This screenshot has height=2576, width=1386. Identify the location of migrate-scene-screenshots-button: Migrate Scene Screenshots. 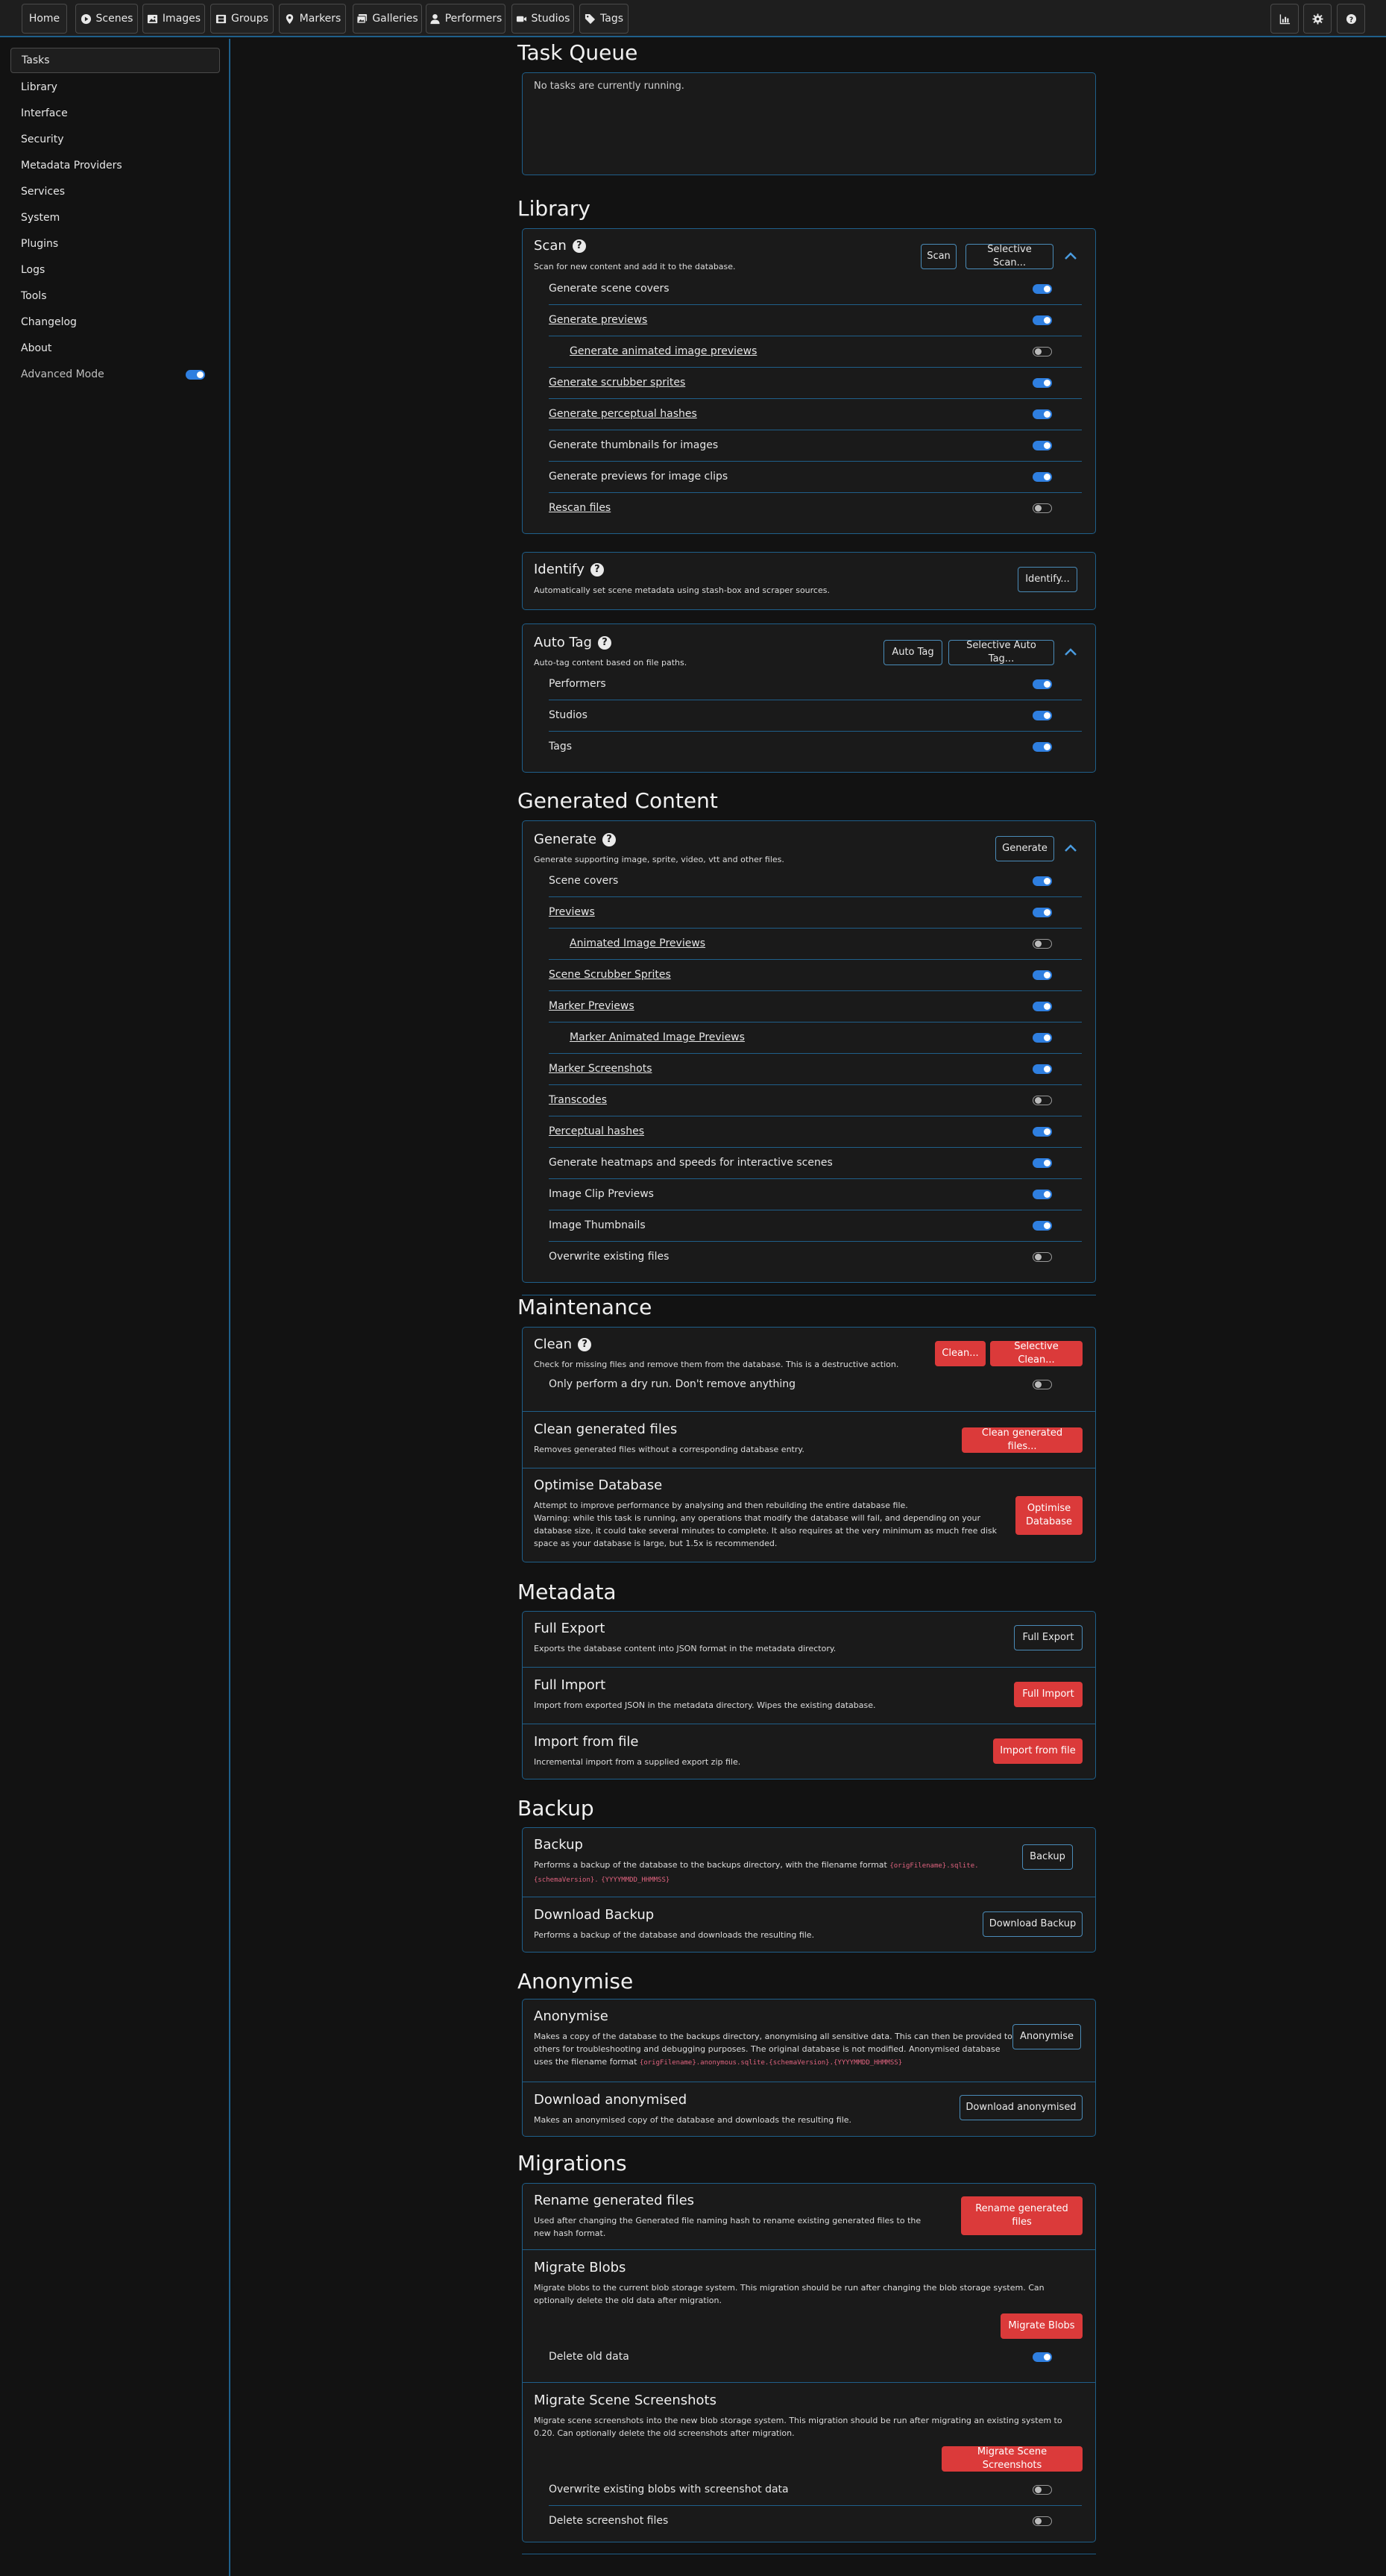
(1012, 2459).